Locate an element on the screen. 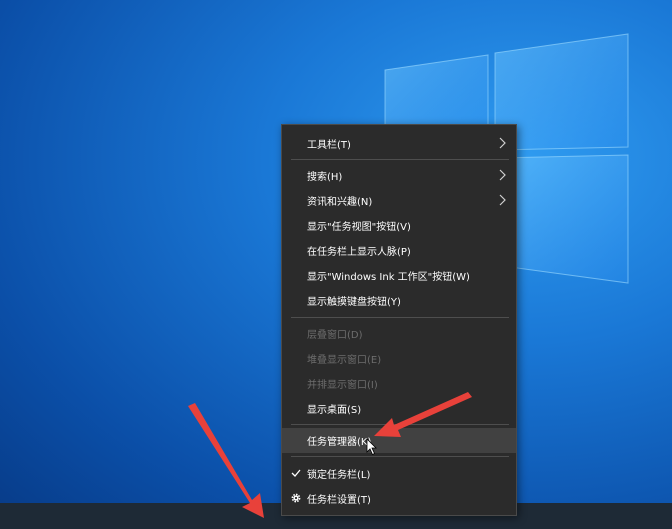 This screenshot has height=529, width=672. menu-item-cascade-windows: 层叠窗口(D) is located at coordinates (399, 333).